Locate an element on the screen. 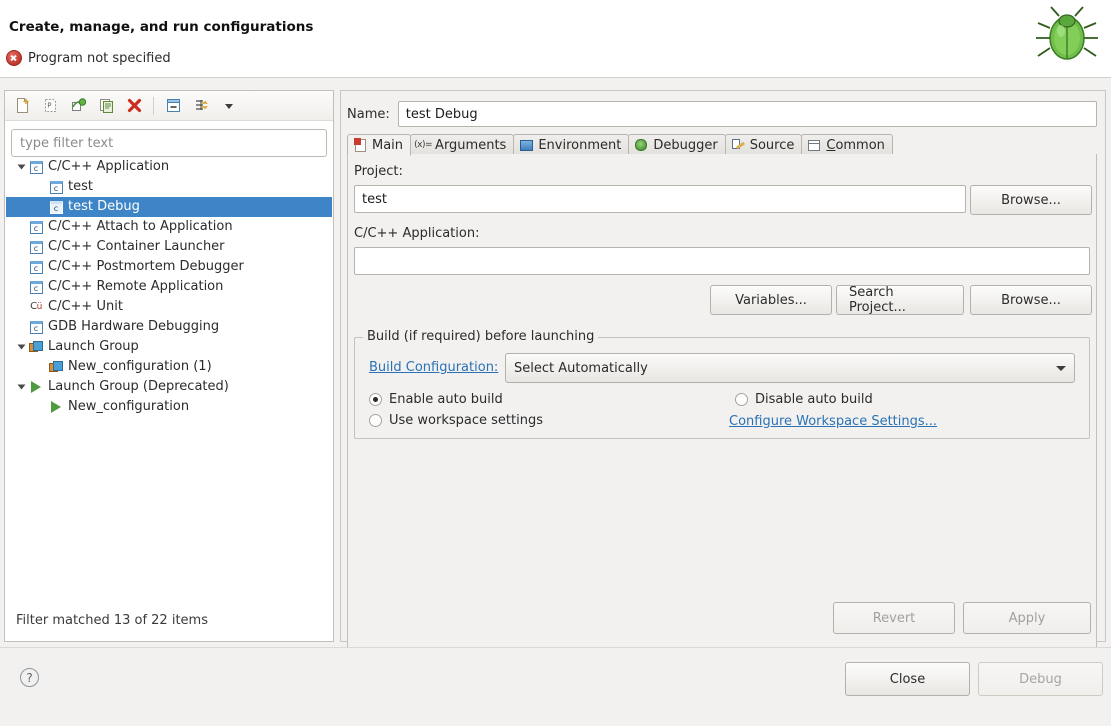 This screenshot has width=1111, height=726. tree-item-icon: Cü is located at coordinates (36, 307).